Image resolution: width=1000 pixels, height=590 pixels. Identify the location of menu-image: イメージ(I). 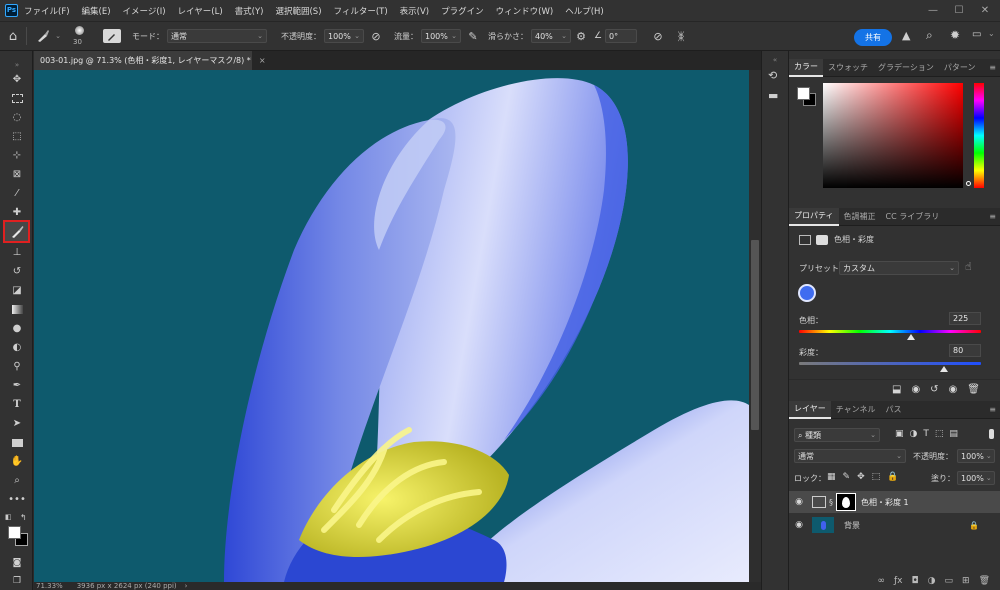
(144, 11).